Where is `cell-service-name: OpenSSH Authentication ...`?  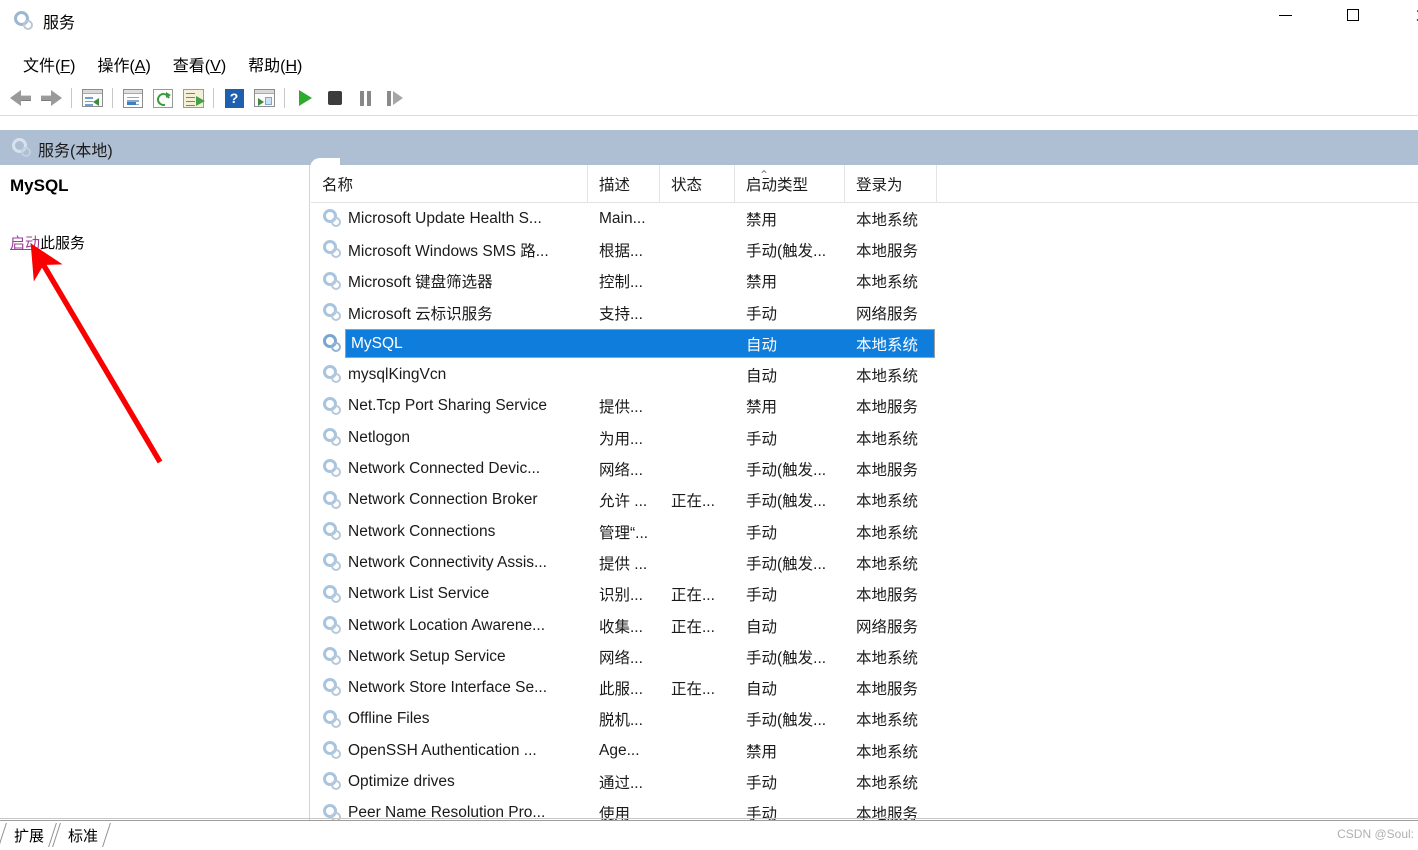 cell-service-name: OpenSSH Authentication ... is located at coordinates (449, 750).